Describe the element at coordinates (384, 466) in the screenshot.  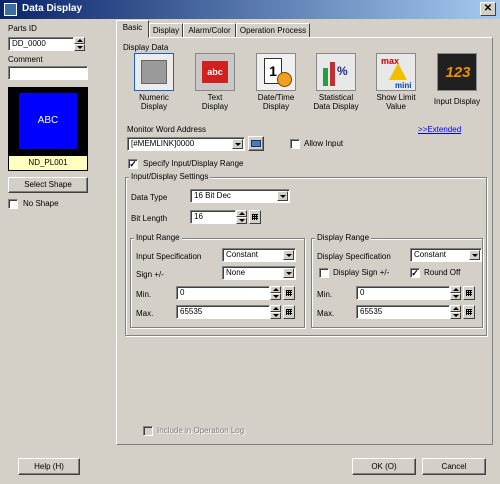
I see `ok-button: OK (O)` at that location.